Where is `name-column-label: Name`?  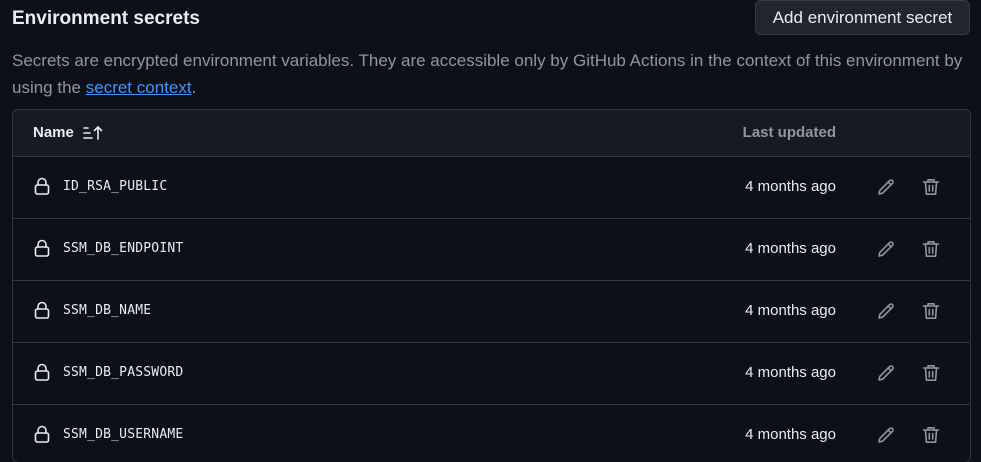 name-column-label: Name is located at coordinates (53, 132).